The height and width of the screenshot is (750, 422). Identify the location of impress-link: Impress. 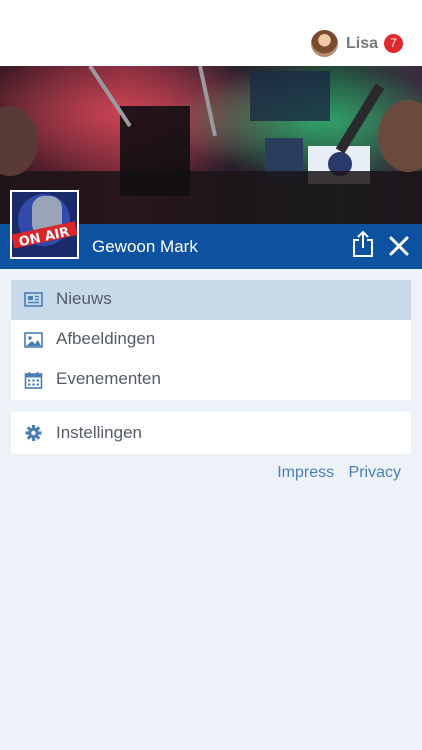
(305, 472).